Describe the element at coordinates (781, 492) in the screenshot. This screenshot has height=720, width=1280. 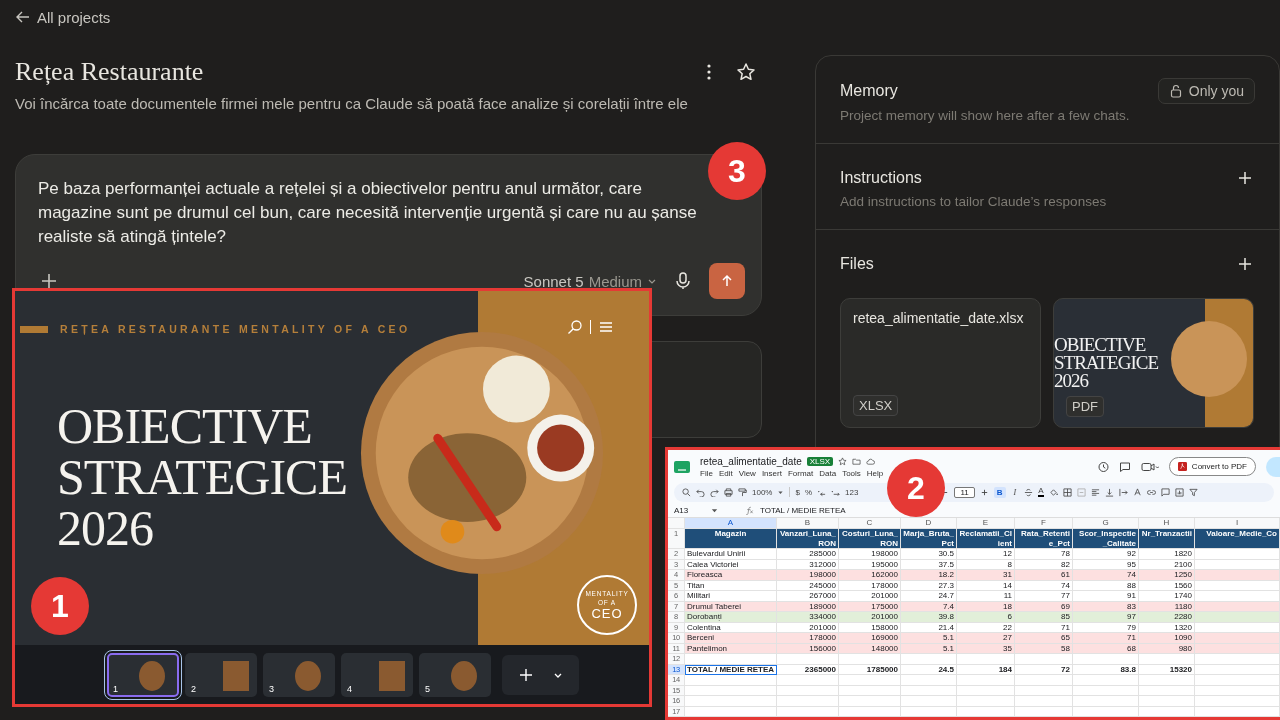
I see `caret-icon` at that location.